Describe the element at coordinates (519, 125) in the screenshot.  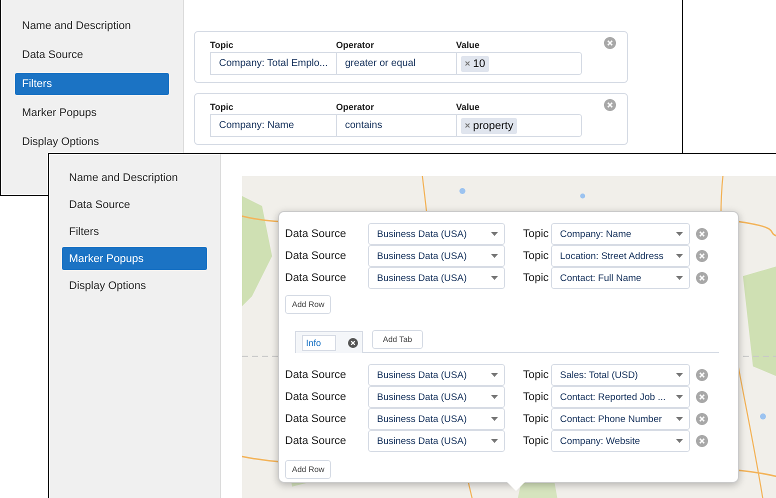
I see `value-field: property` at that location.